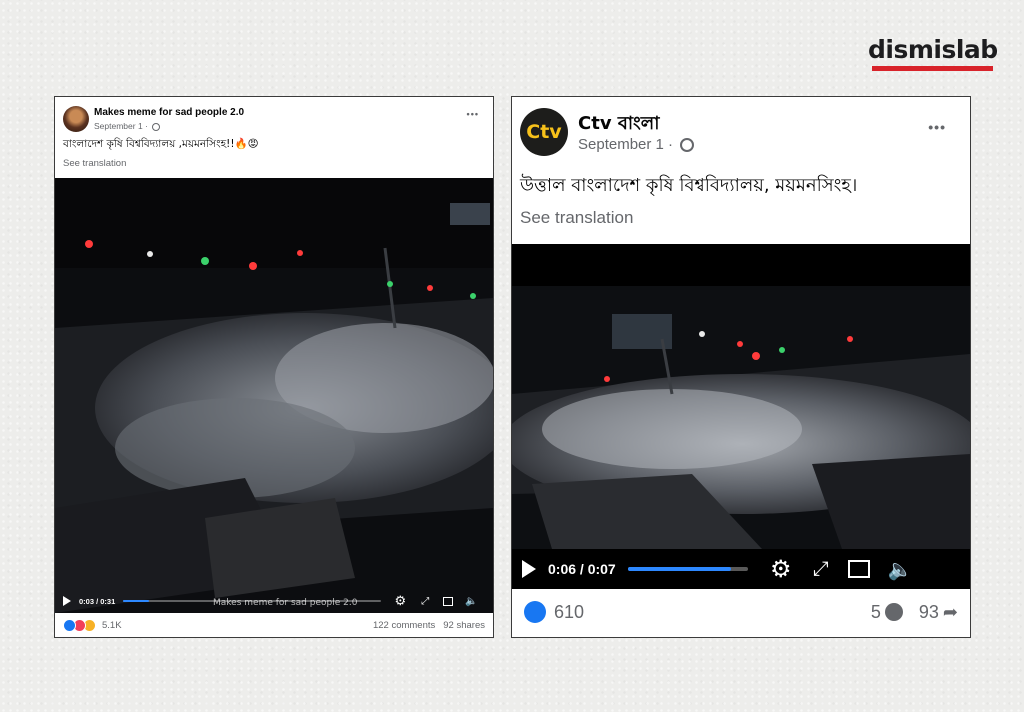  What do you see at coordinates (404, 625) in the screenshot?
I see `comment-count: 122 comments` at bounding box center [404, 625].